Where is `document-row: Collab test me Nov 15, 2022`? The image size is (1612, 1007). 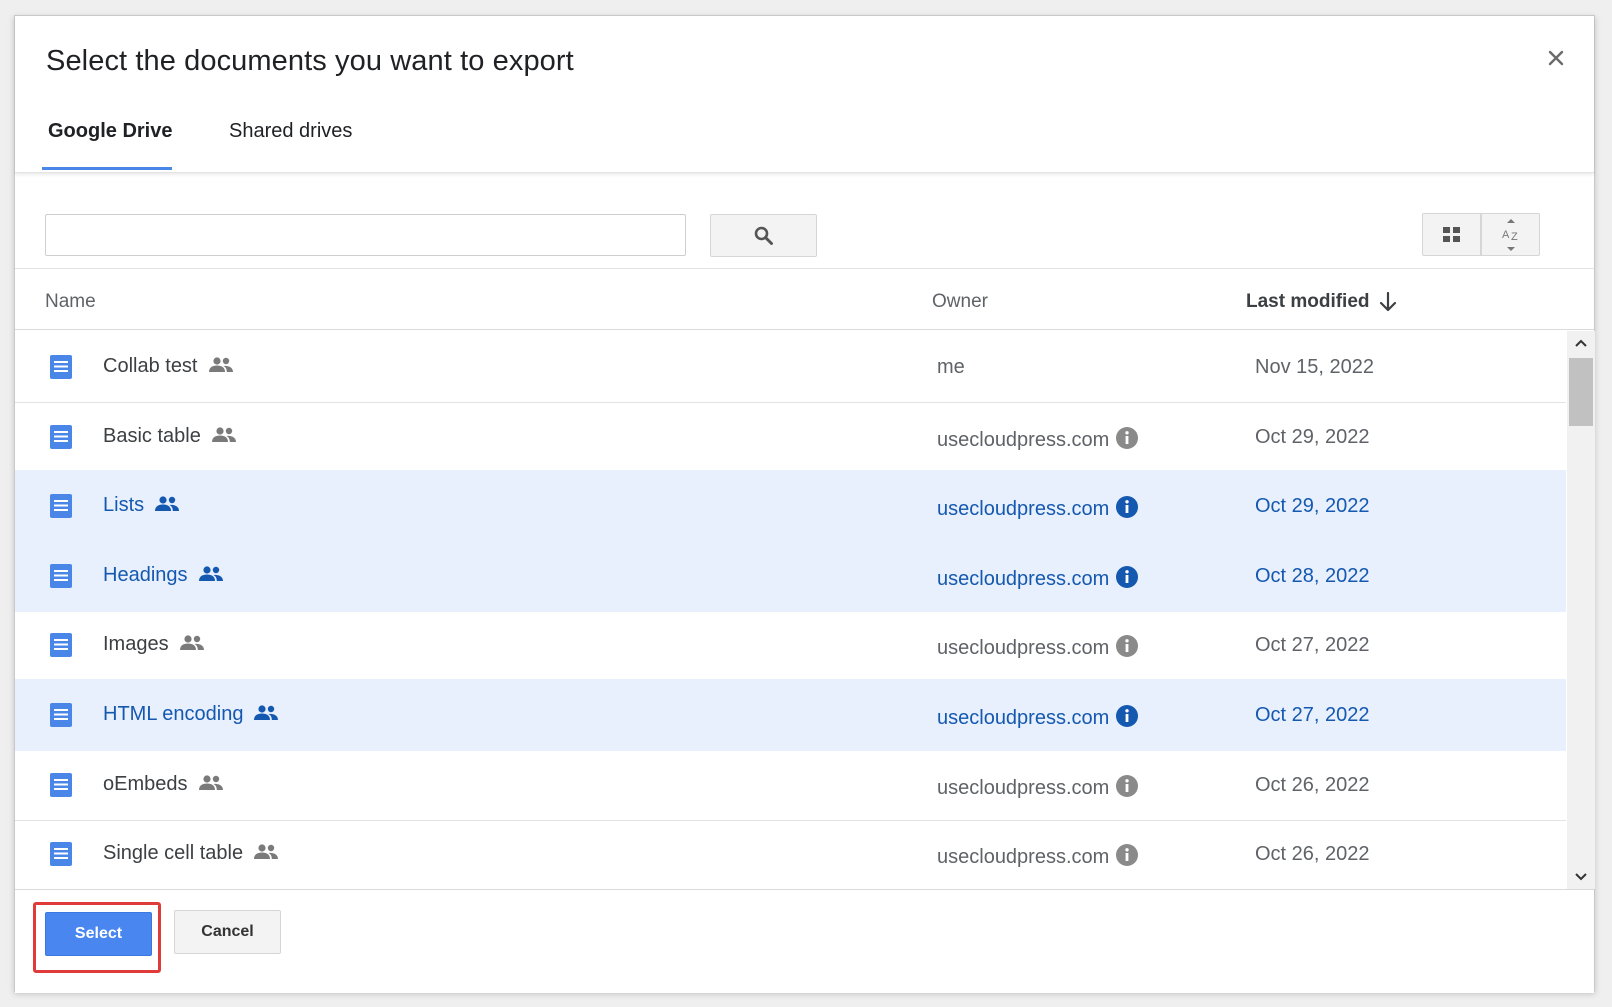 document-row: Collab test me Nov 15, 2022 is located at coordinates (790, 367).